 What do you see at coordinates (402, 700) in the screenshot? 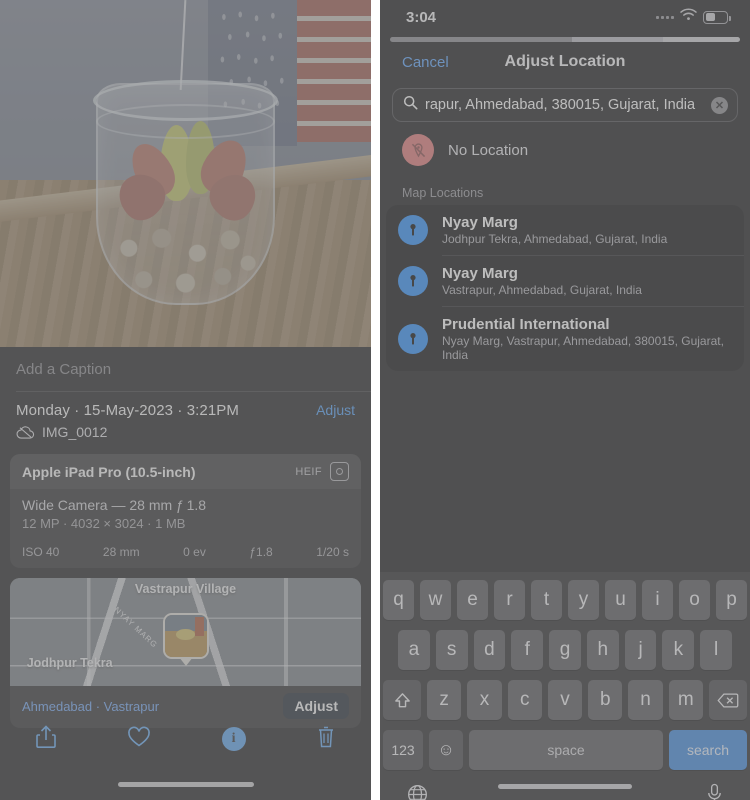
I see `shift-icon` at bounding box center [402, 700].